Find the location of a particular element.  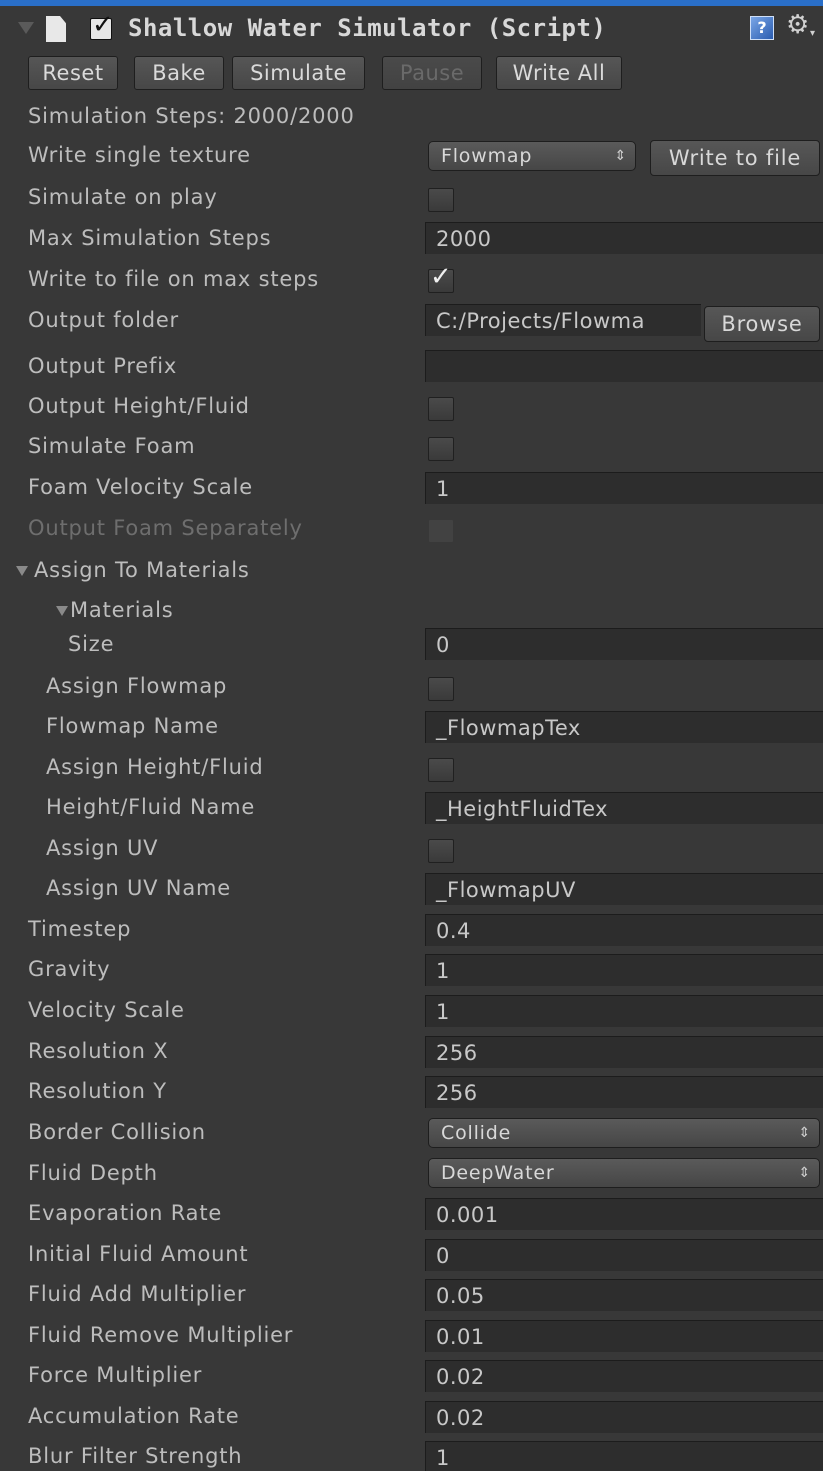

evaporation-rate-field: 0.001 is located at coordinates (624, 1214).